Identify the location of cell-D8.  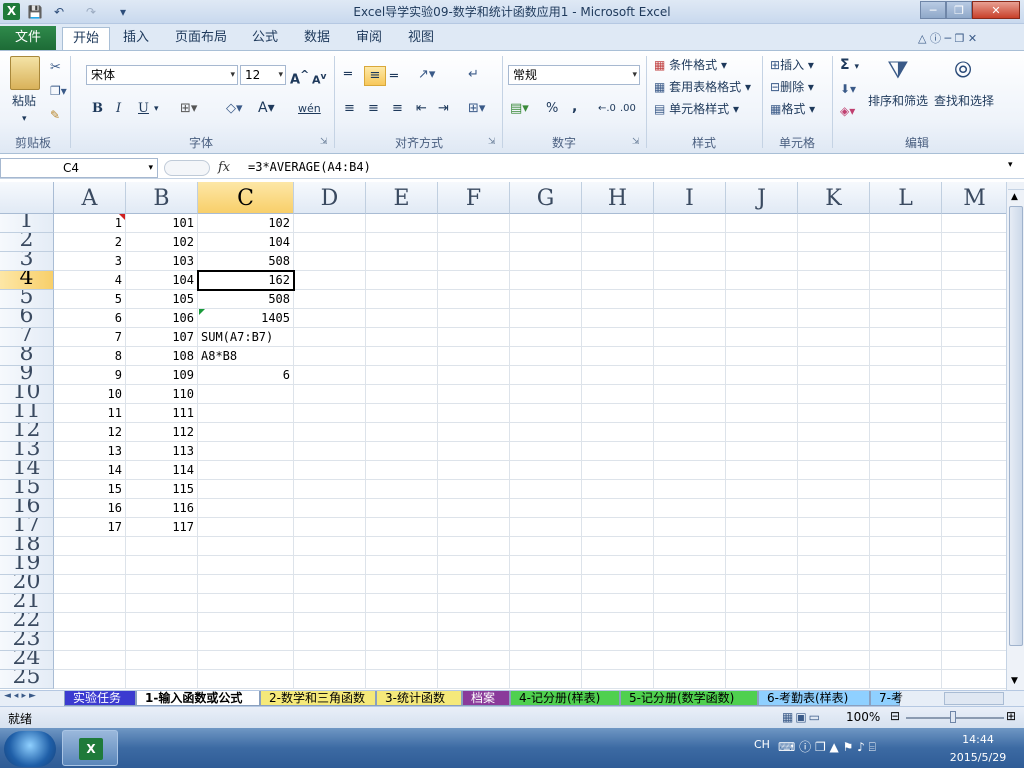
(330, 356).